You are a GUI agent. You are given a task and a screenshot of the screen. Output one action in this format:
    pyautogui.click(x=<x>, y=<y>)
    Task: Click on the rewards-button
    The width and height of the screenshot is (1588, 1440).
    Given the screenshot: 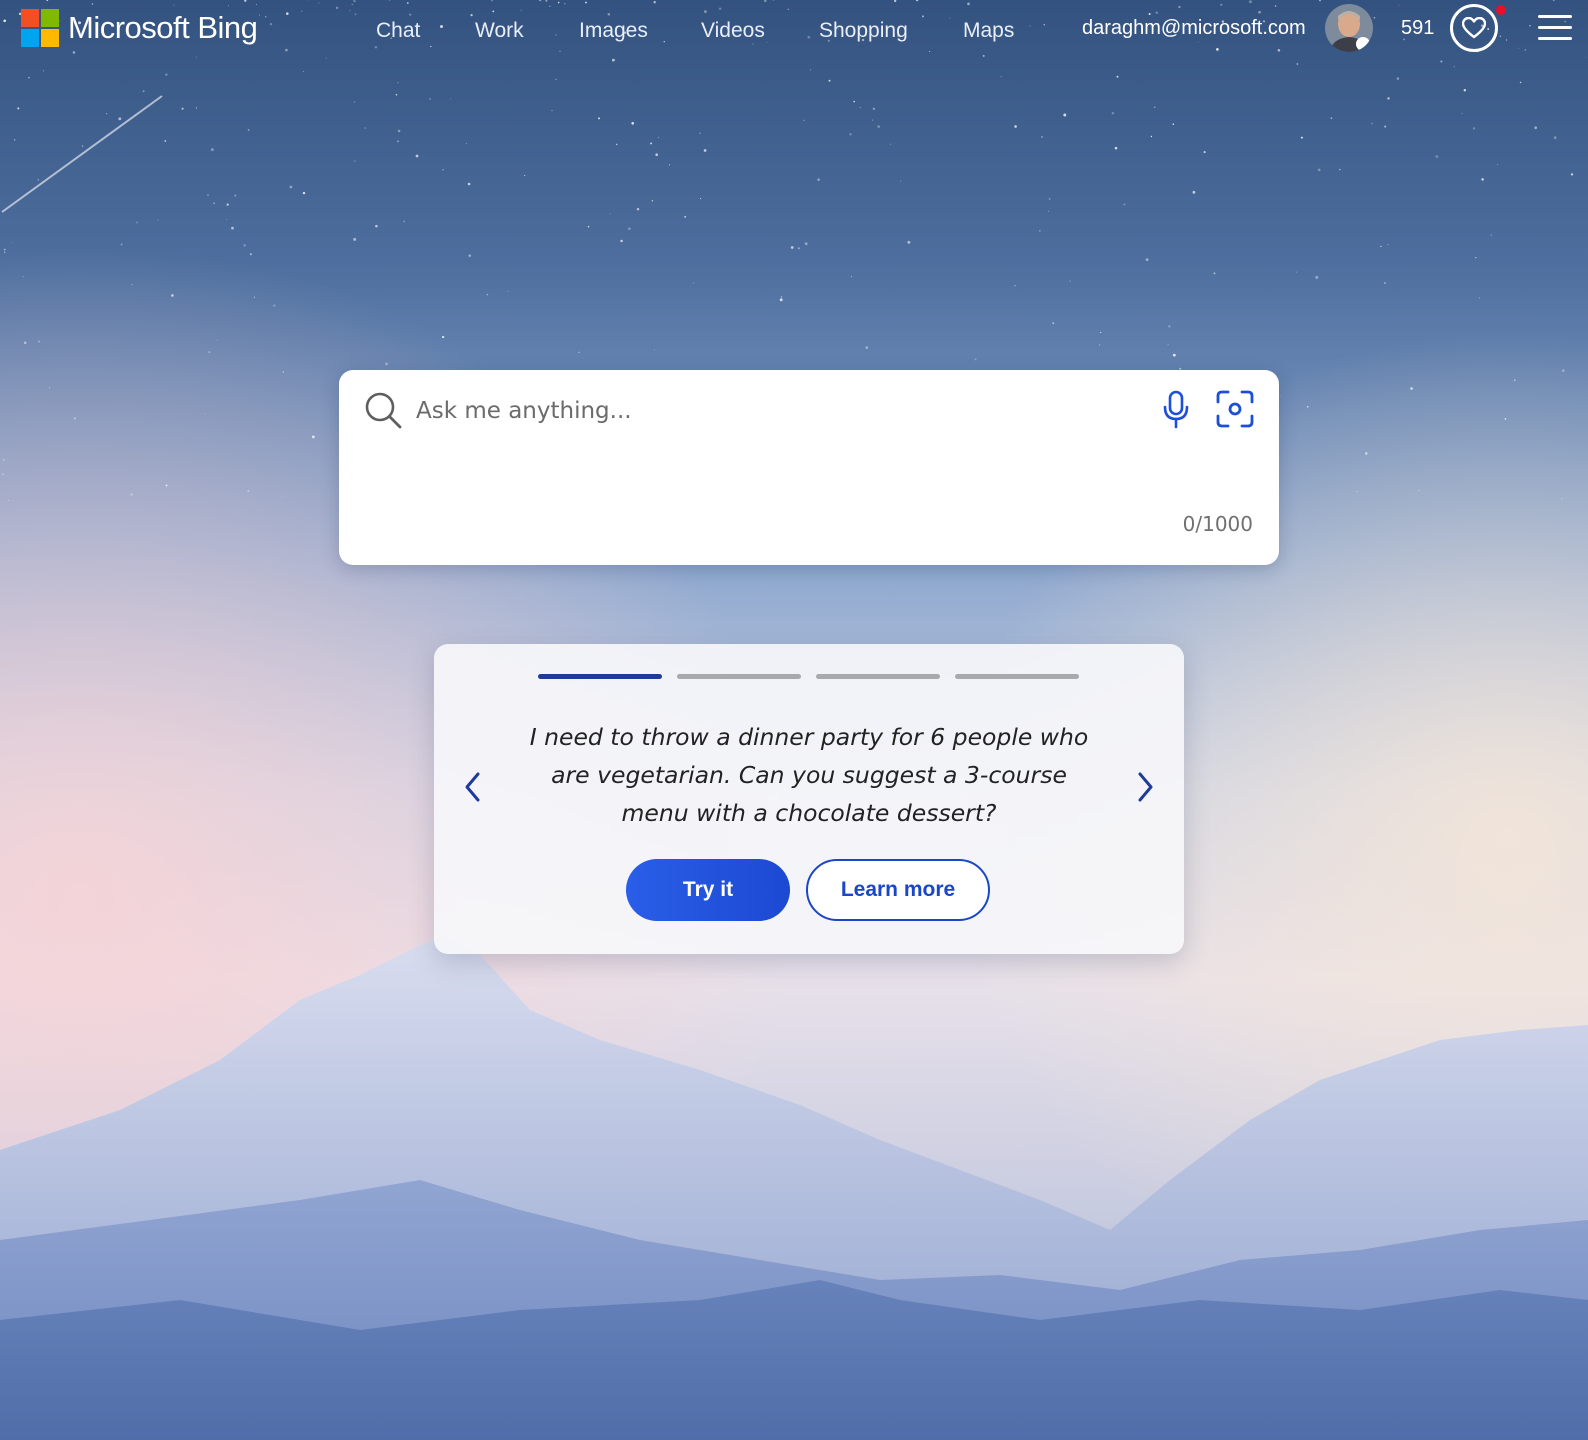 What is the action you would take?
    pyautogui.click(x=1474, y=28)
    